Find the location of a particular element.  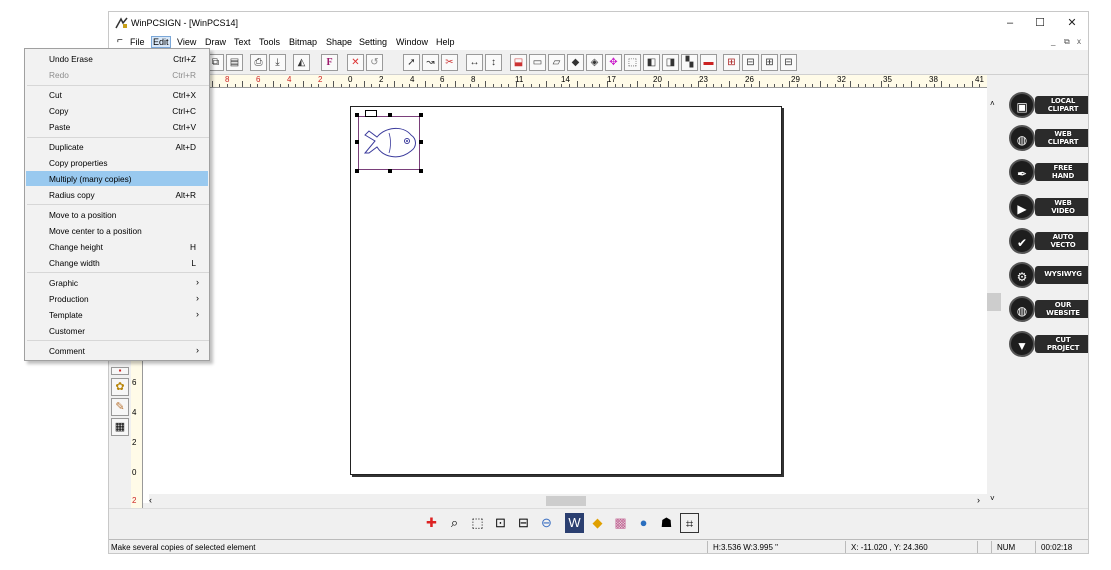

calculator-icon: ▦ is located at coordinates (120, 427).